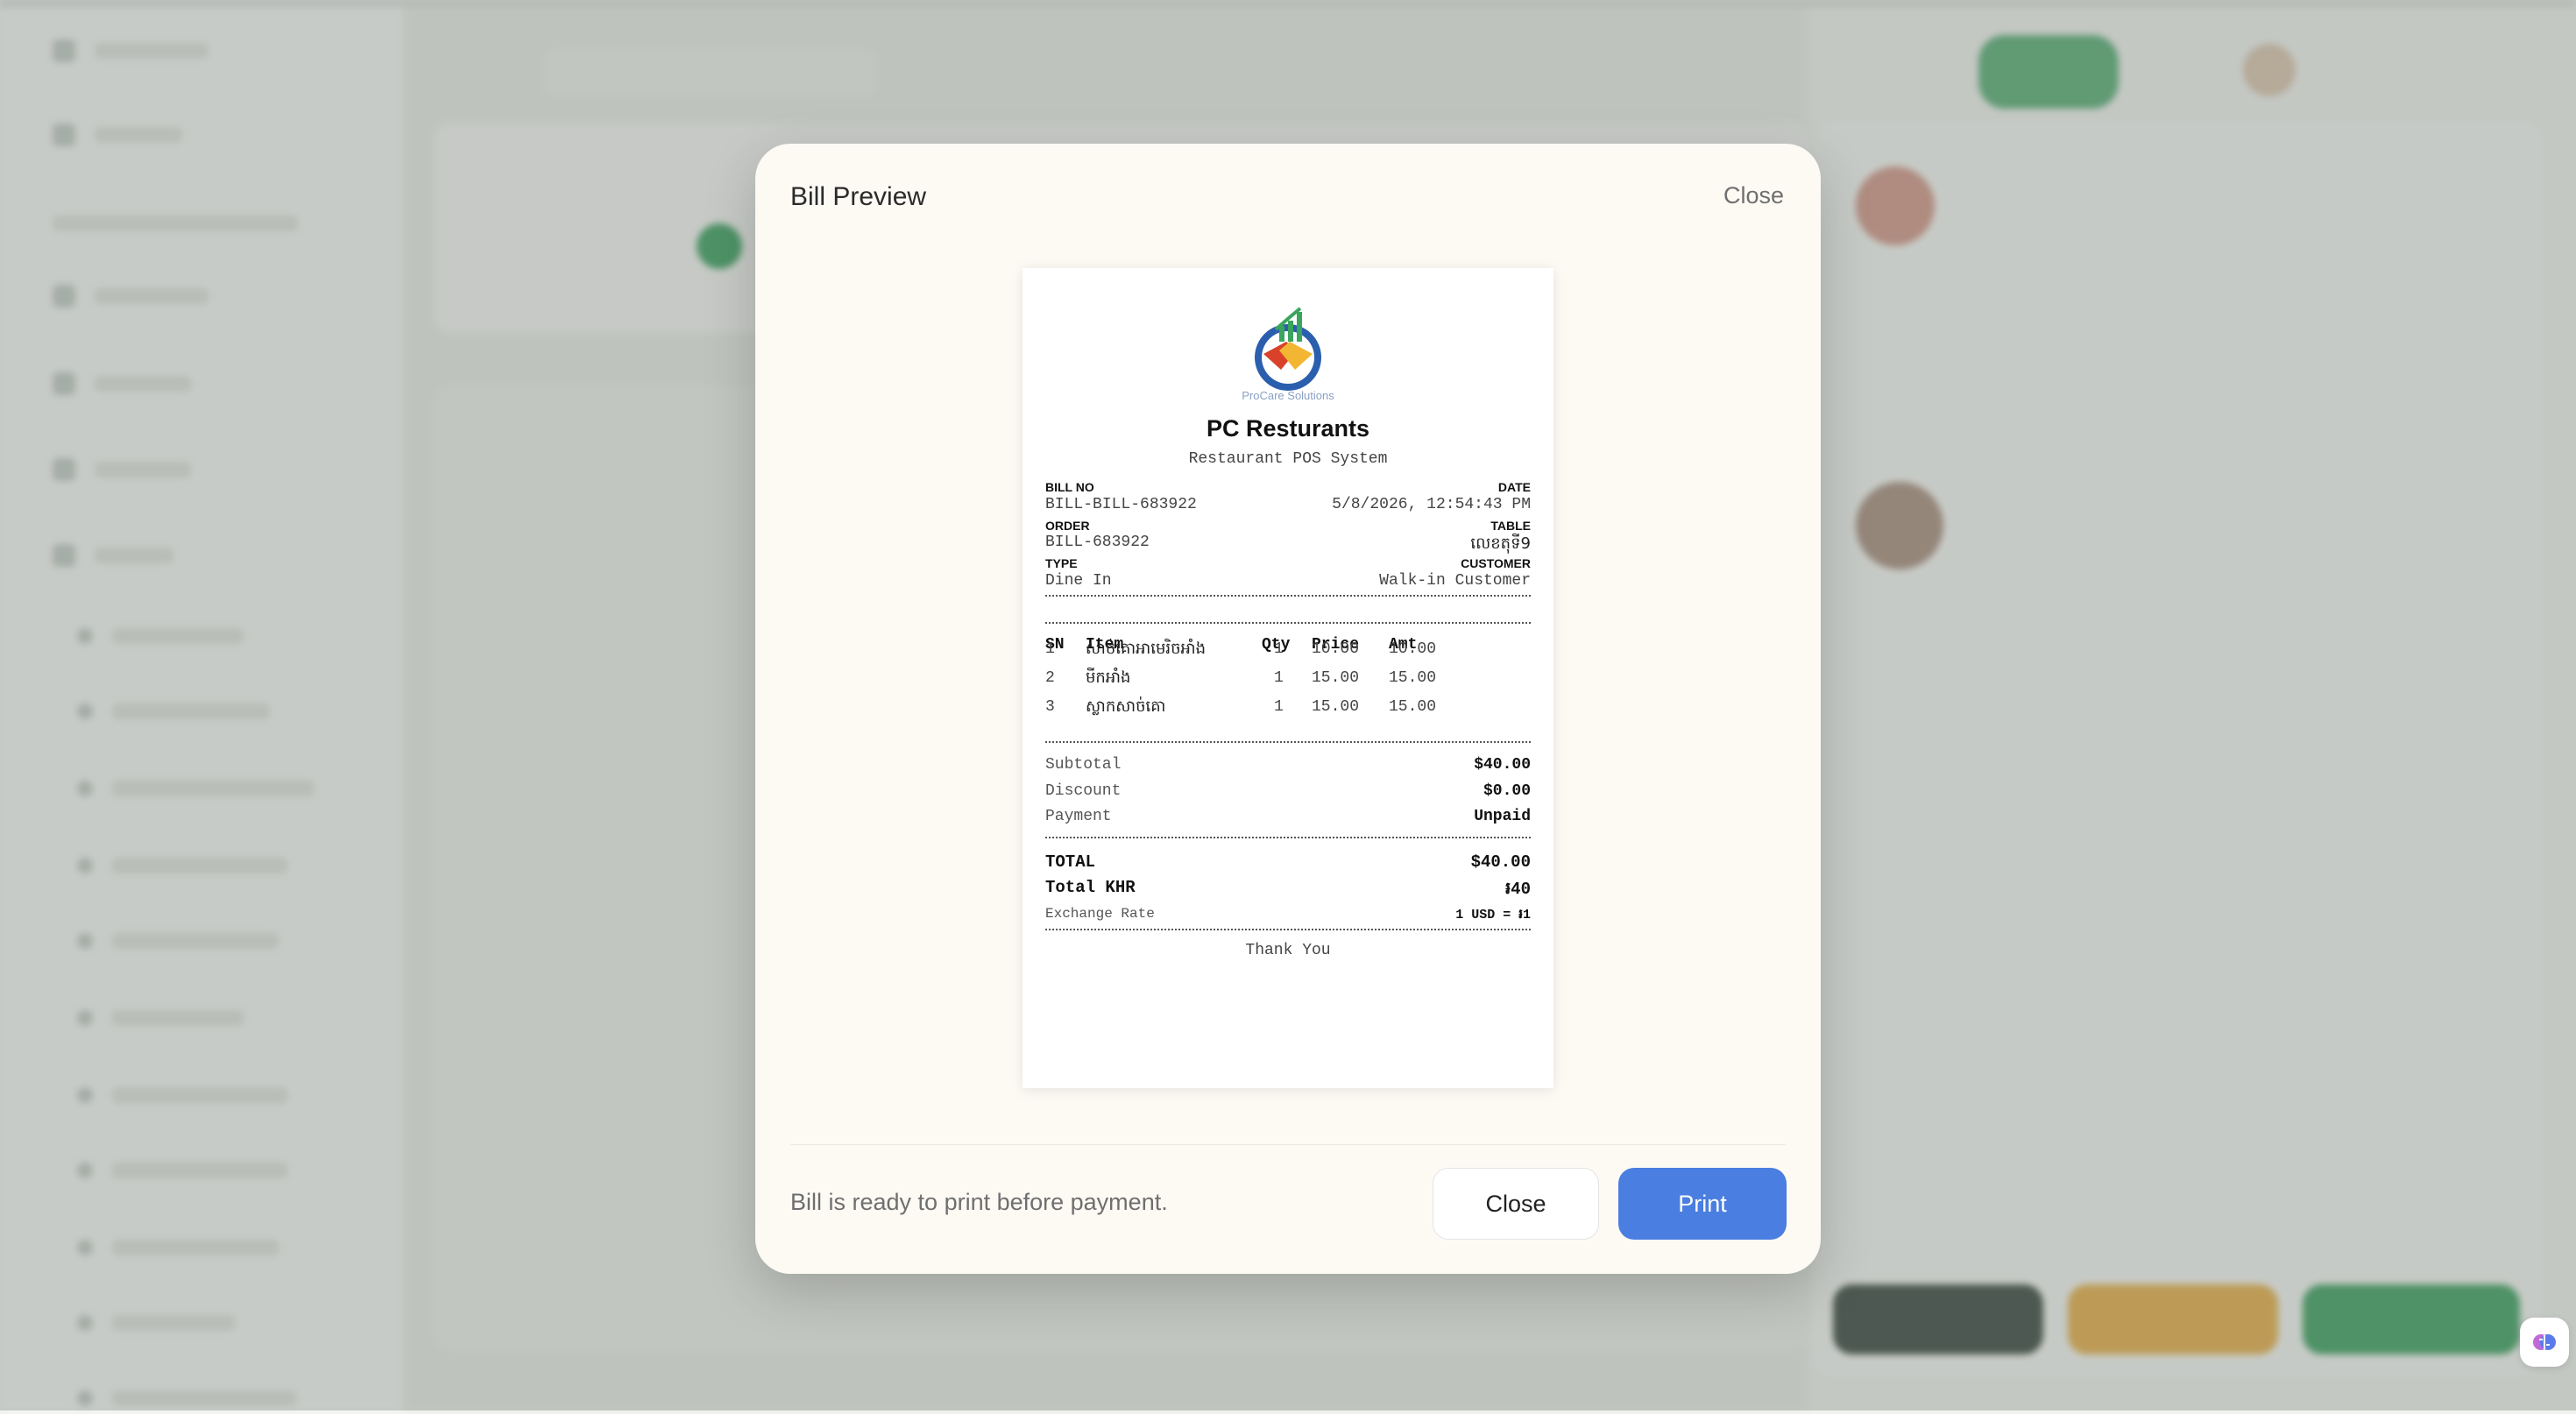 The image size is (2576, 1414). I want to click on item-name: សាច់គោអាមេរិចអាំង, so click(1146, 649).